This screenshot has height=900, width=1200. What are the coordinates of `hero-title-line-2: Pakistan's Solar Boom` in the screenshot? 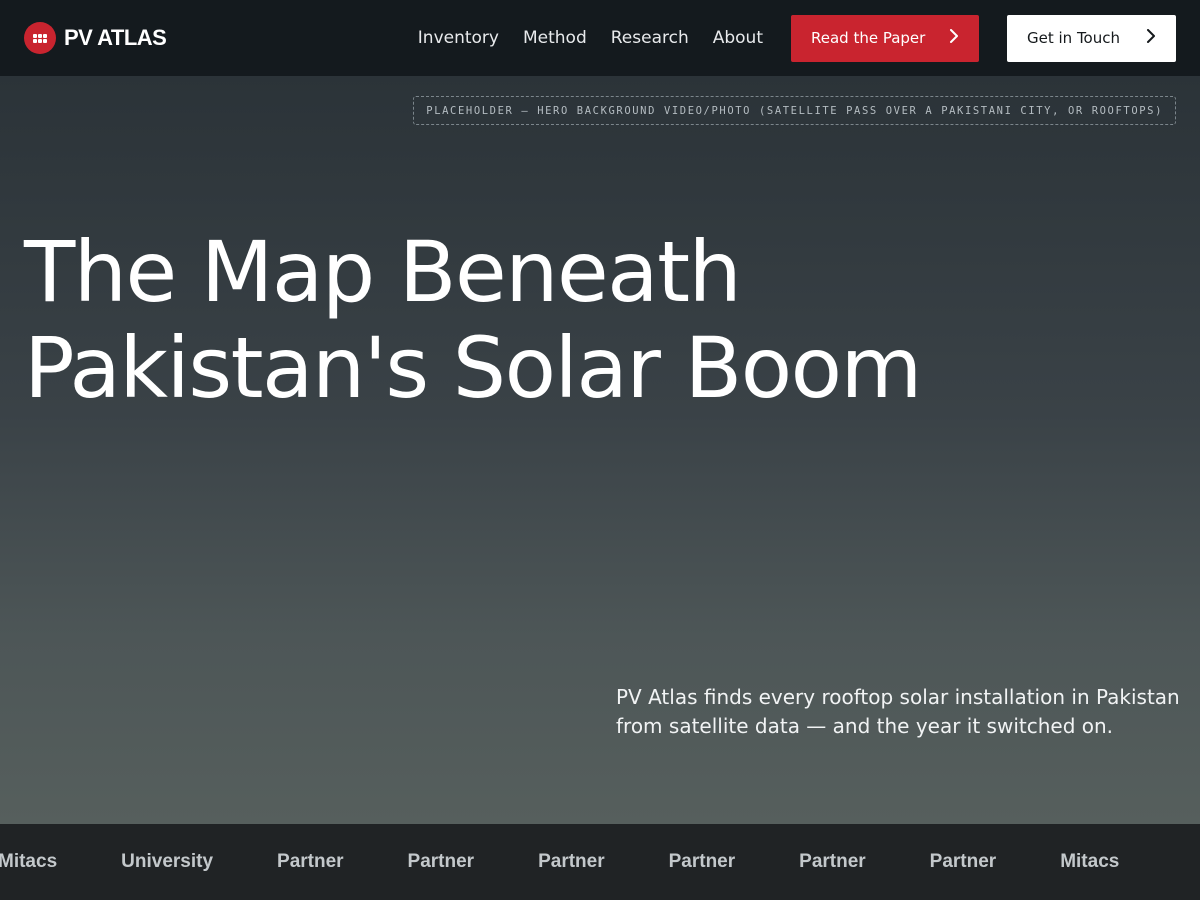 It's located at (473, 368).